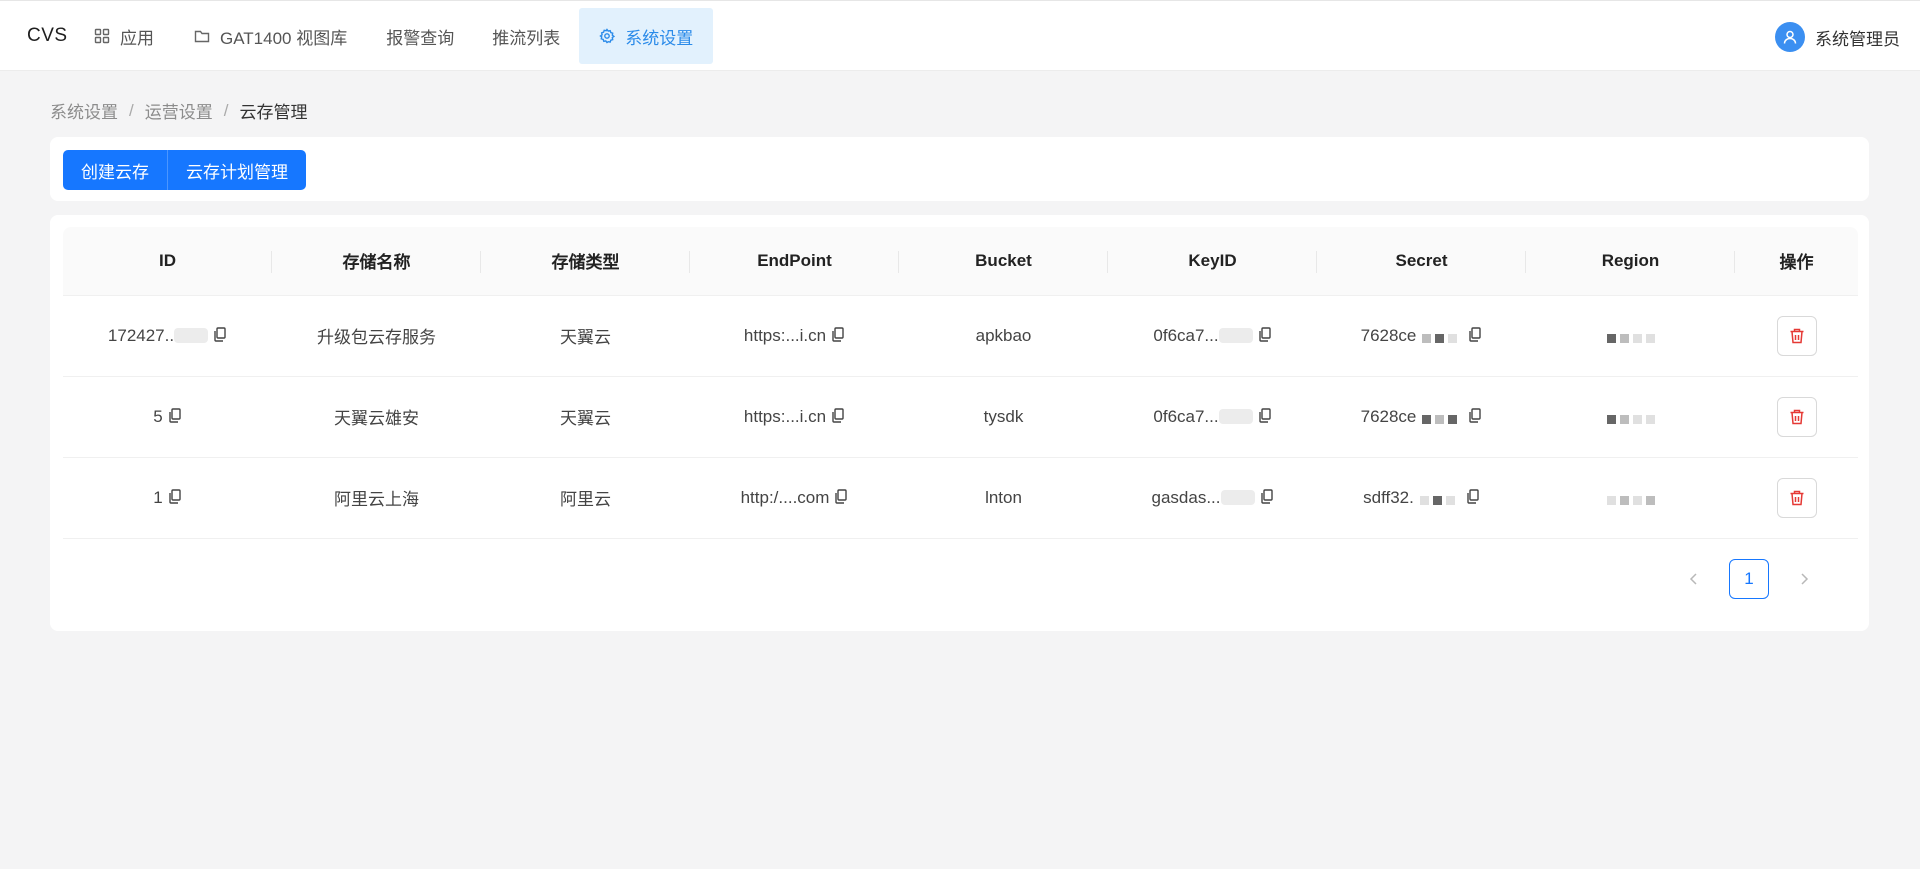  I want to click on column-header-endpoint: EndPoint, so click(794, 261).